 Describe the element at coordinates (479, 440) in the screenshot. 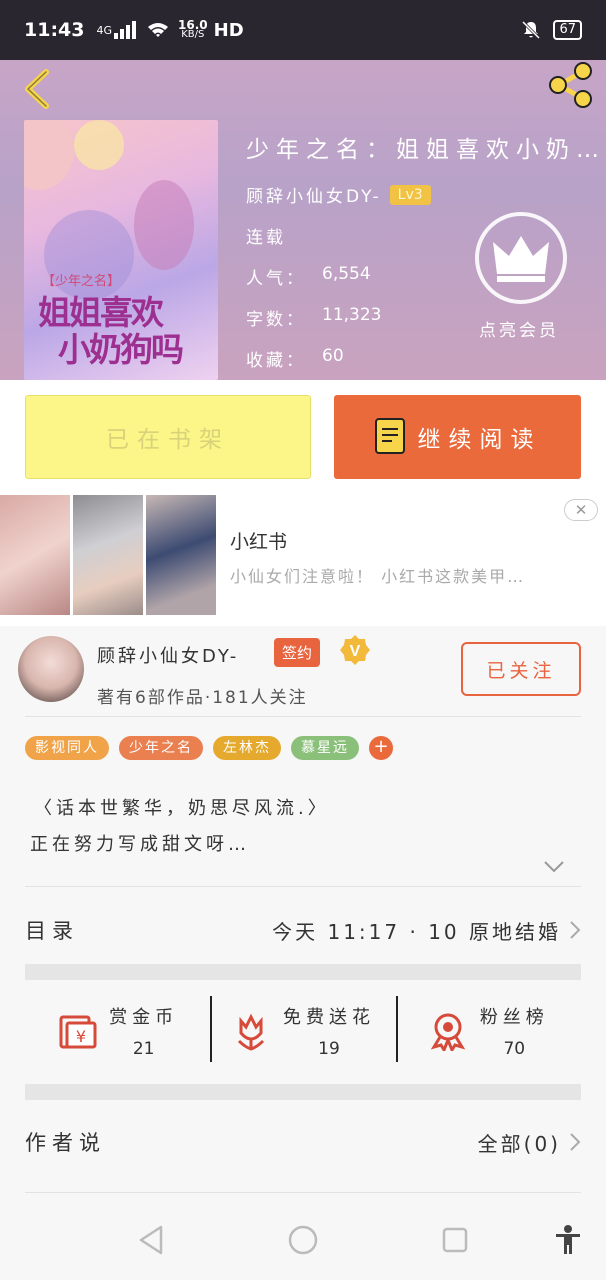

I see `continue-reading-label: 继续阅读` at that location.